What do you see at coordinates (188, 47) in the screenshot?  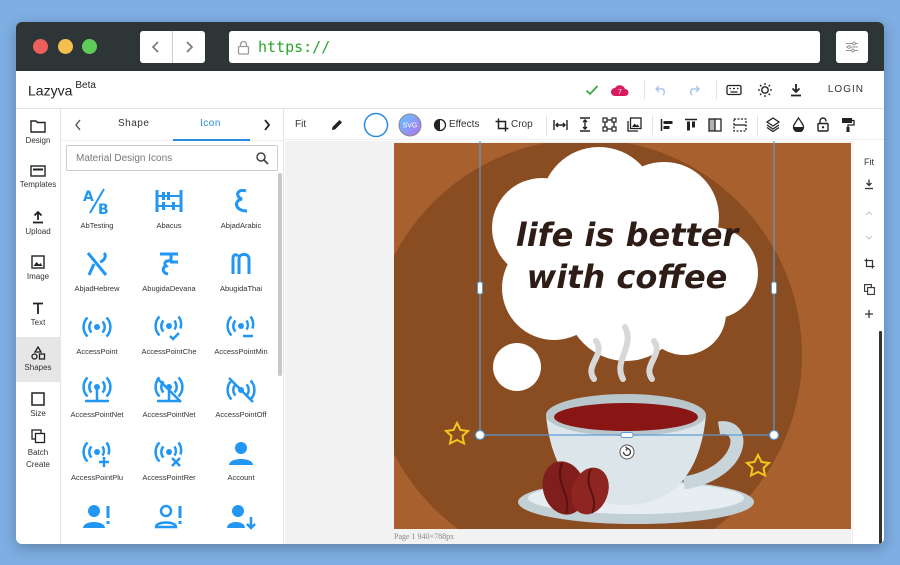 I see `forward-button` at bounding box center [188, 47].